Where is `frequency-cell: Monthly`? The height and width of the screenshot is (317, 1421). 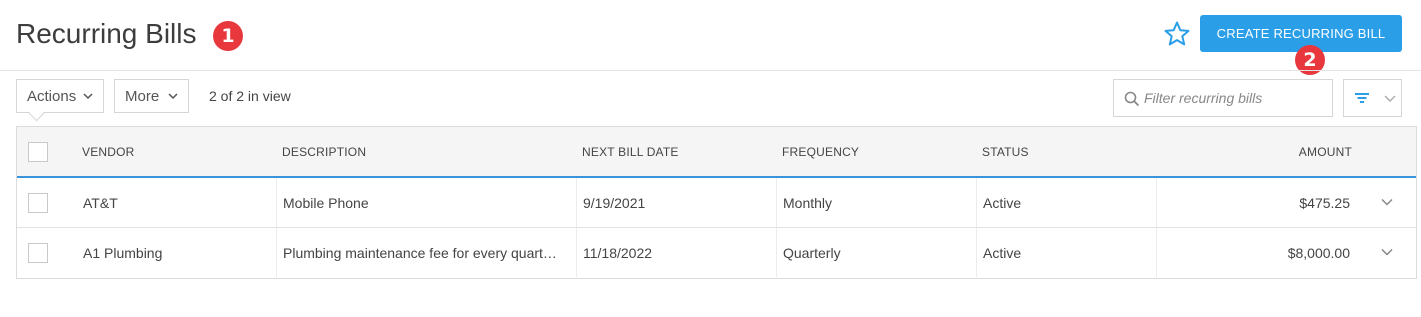 frequency-cell: Monthly is located at coordinates (808, 203).